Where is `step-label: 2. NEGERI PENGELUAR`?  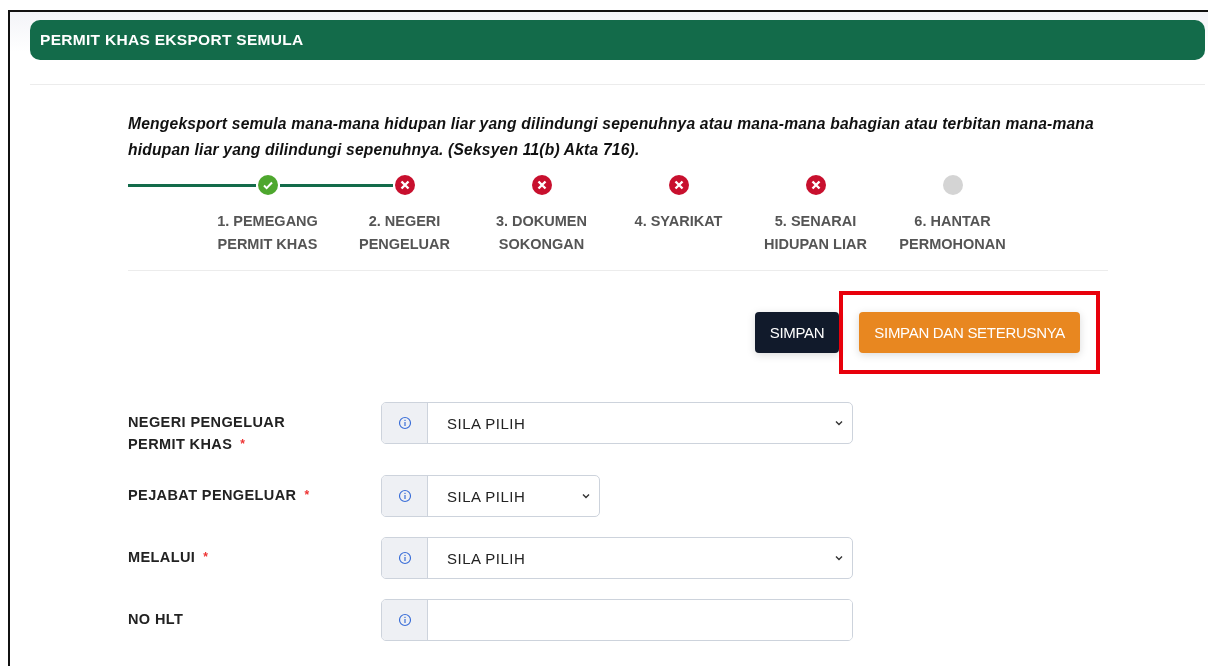
step-label: 2. NEGERI PENGELUAR is located at coordinates (404, 233).